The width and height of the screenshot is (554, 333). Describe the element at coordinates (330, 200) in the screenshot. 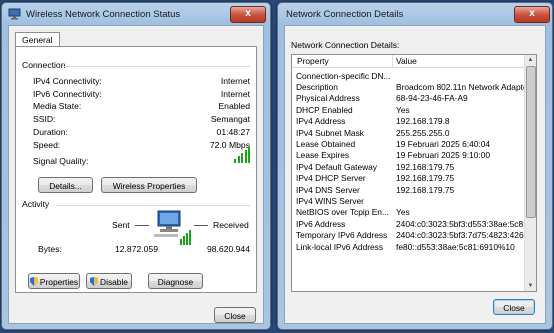

I see `property-cell: IPv4 WINS Server` at that location.